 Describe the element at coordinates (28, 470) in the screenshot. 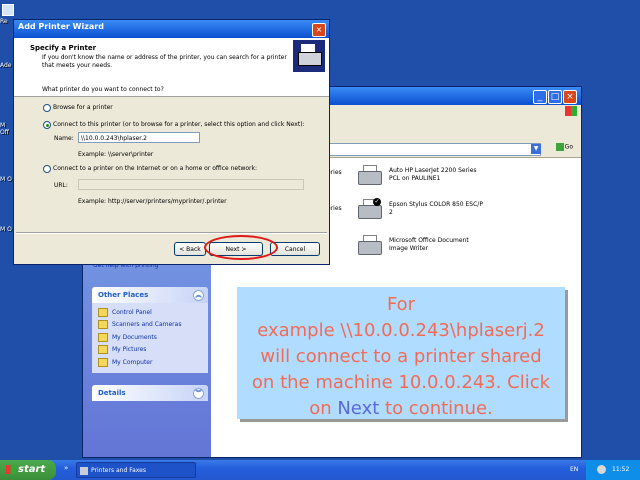

I see `start-button: start` at that location.